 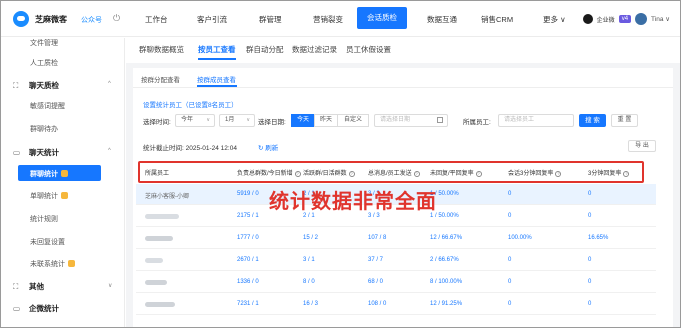 What do you see at coordinates (326, 120) in the screenshot?
I see `date-yesterday-button: 昨天` at bounding box center [326, 120].